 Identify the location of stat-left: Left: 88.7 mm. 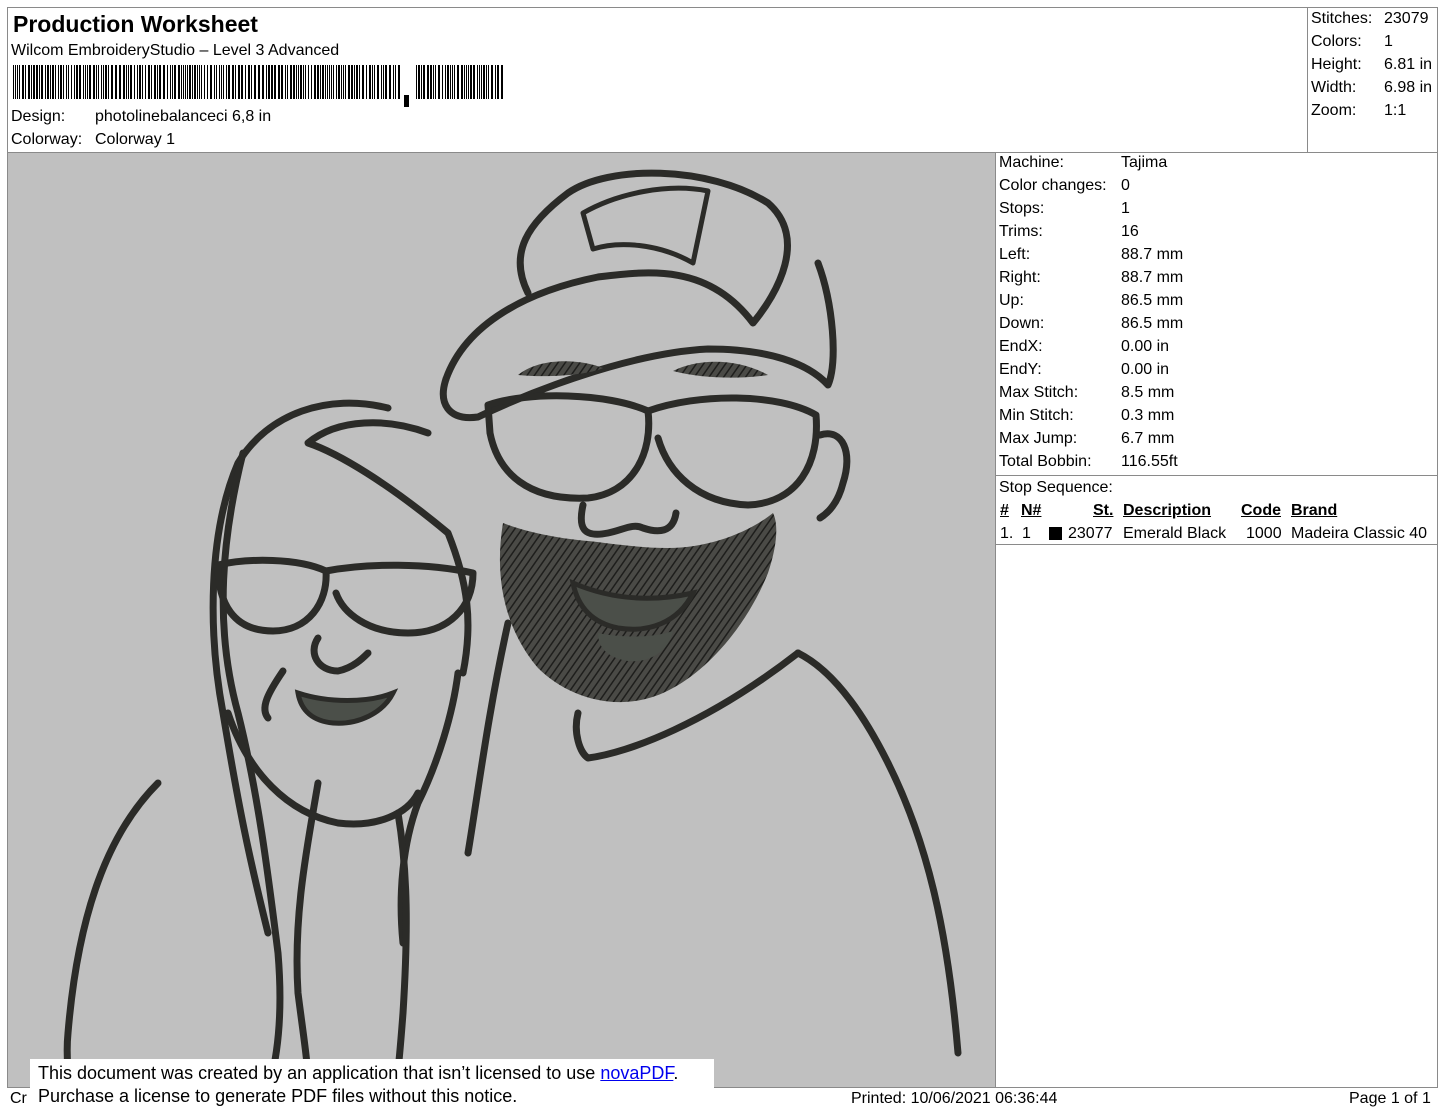
(1091, 254).